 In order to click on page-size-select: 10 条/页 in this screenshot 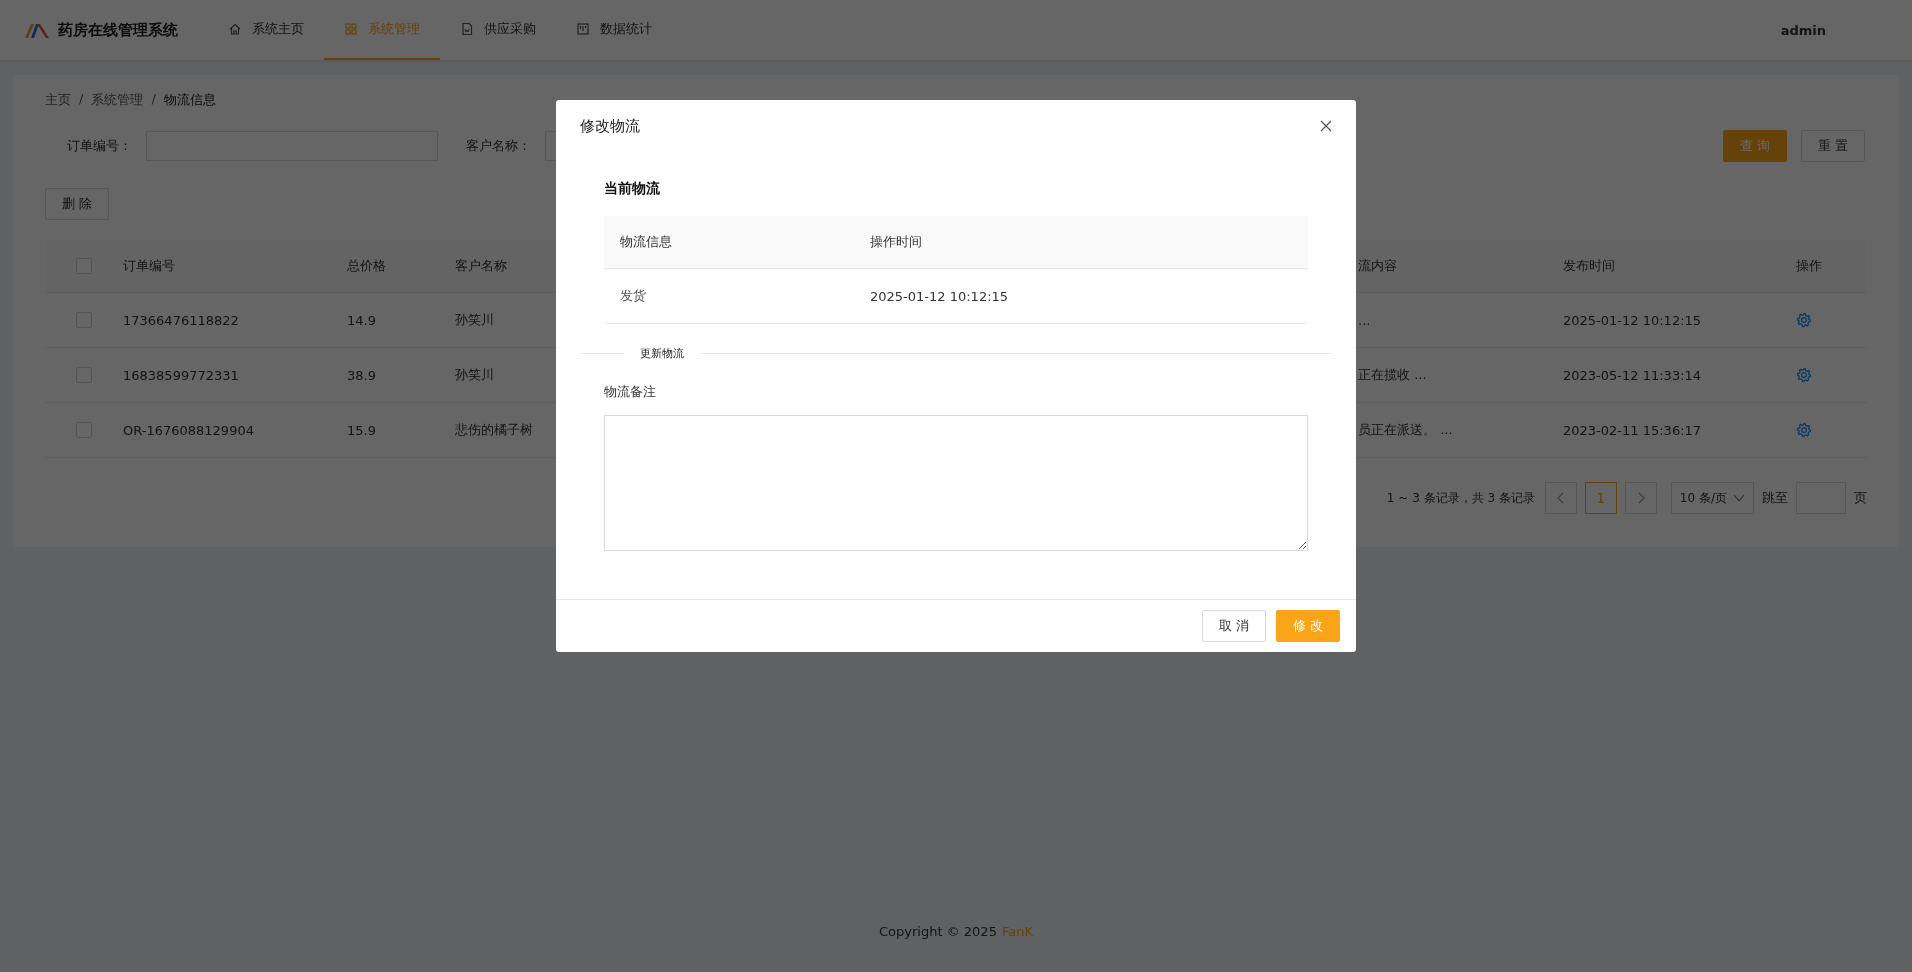, I will do `click(1712, 498)`.